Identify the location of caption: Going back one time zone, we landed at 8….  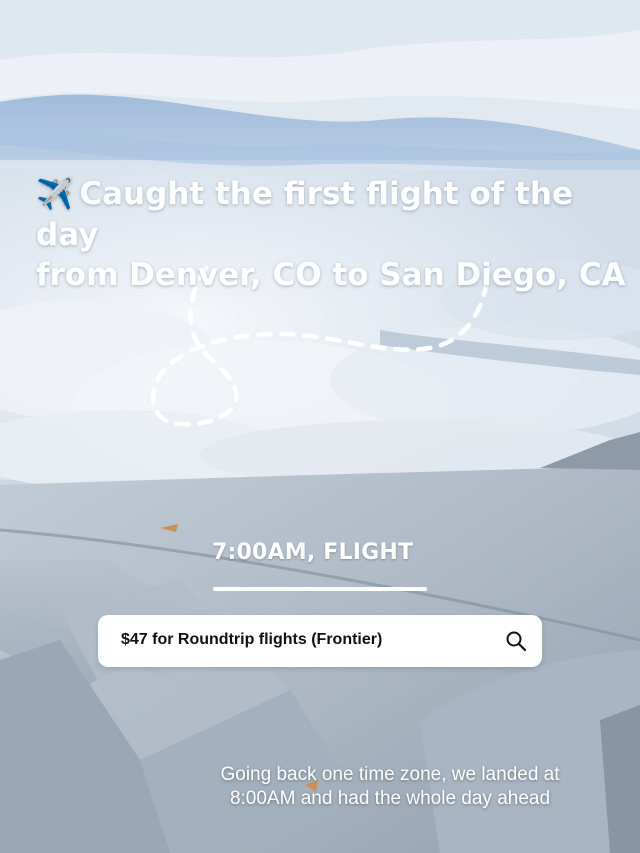
(390, 787).